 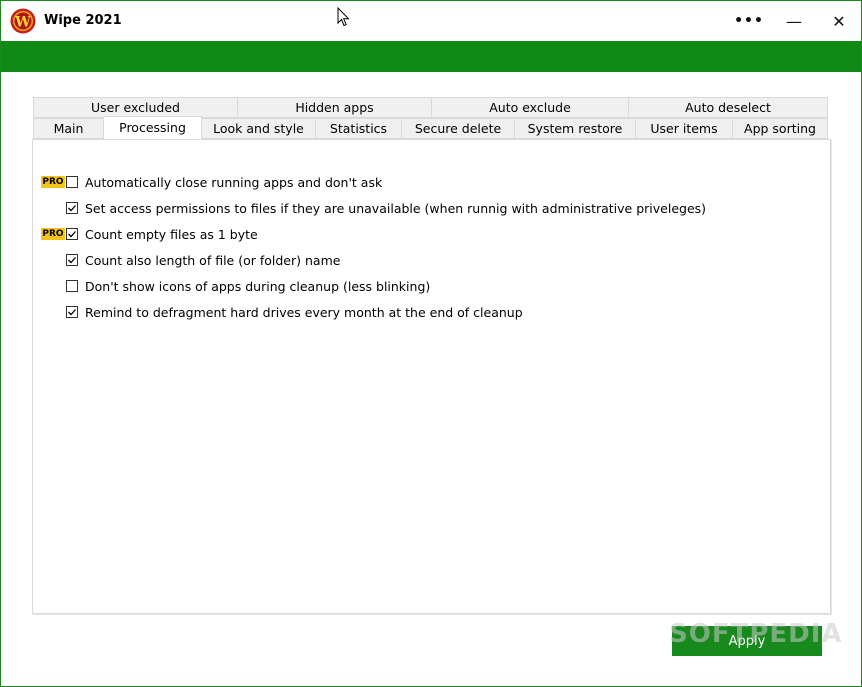 What do you see at coordinates (431, 21) in the screenshot?
I see `title-bar: W Wipe 2021 ••• — ✕` at bounding box center [431, 21].